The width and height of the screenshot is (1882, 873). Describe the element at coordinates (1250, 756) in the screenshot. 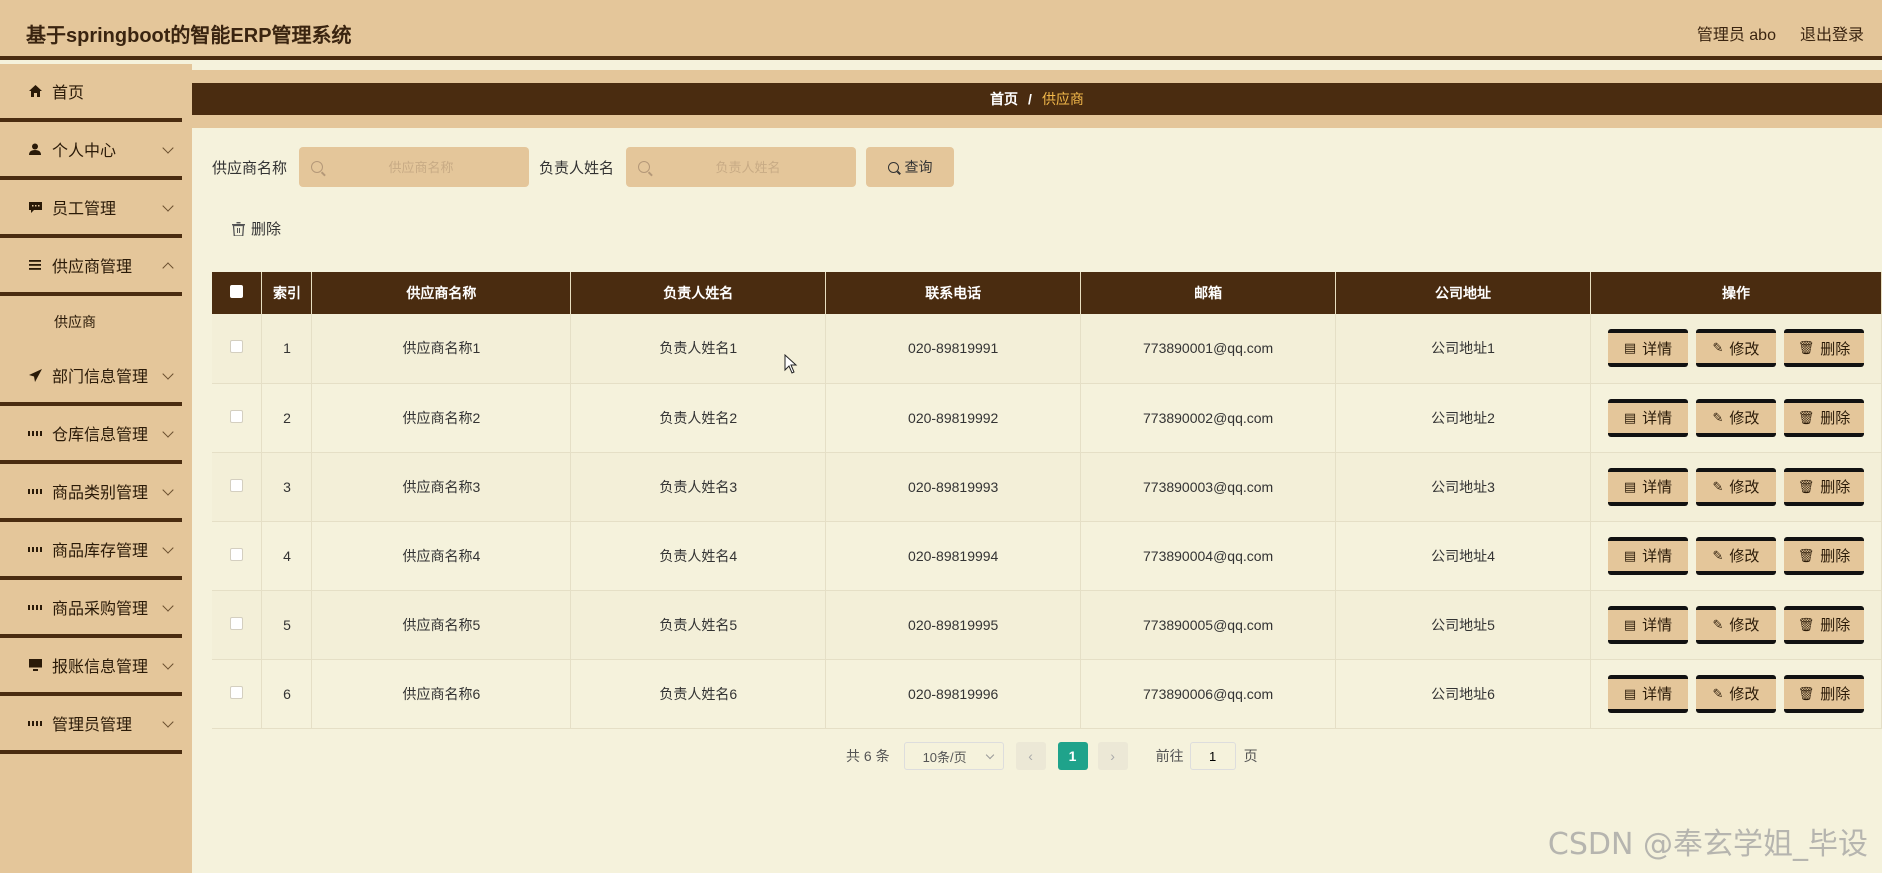

I see `page-suffix: 页` at that location.